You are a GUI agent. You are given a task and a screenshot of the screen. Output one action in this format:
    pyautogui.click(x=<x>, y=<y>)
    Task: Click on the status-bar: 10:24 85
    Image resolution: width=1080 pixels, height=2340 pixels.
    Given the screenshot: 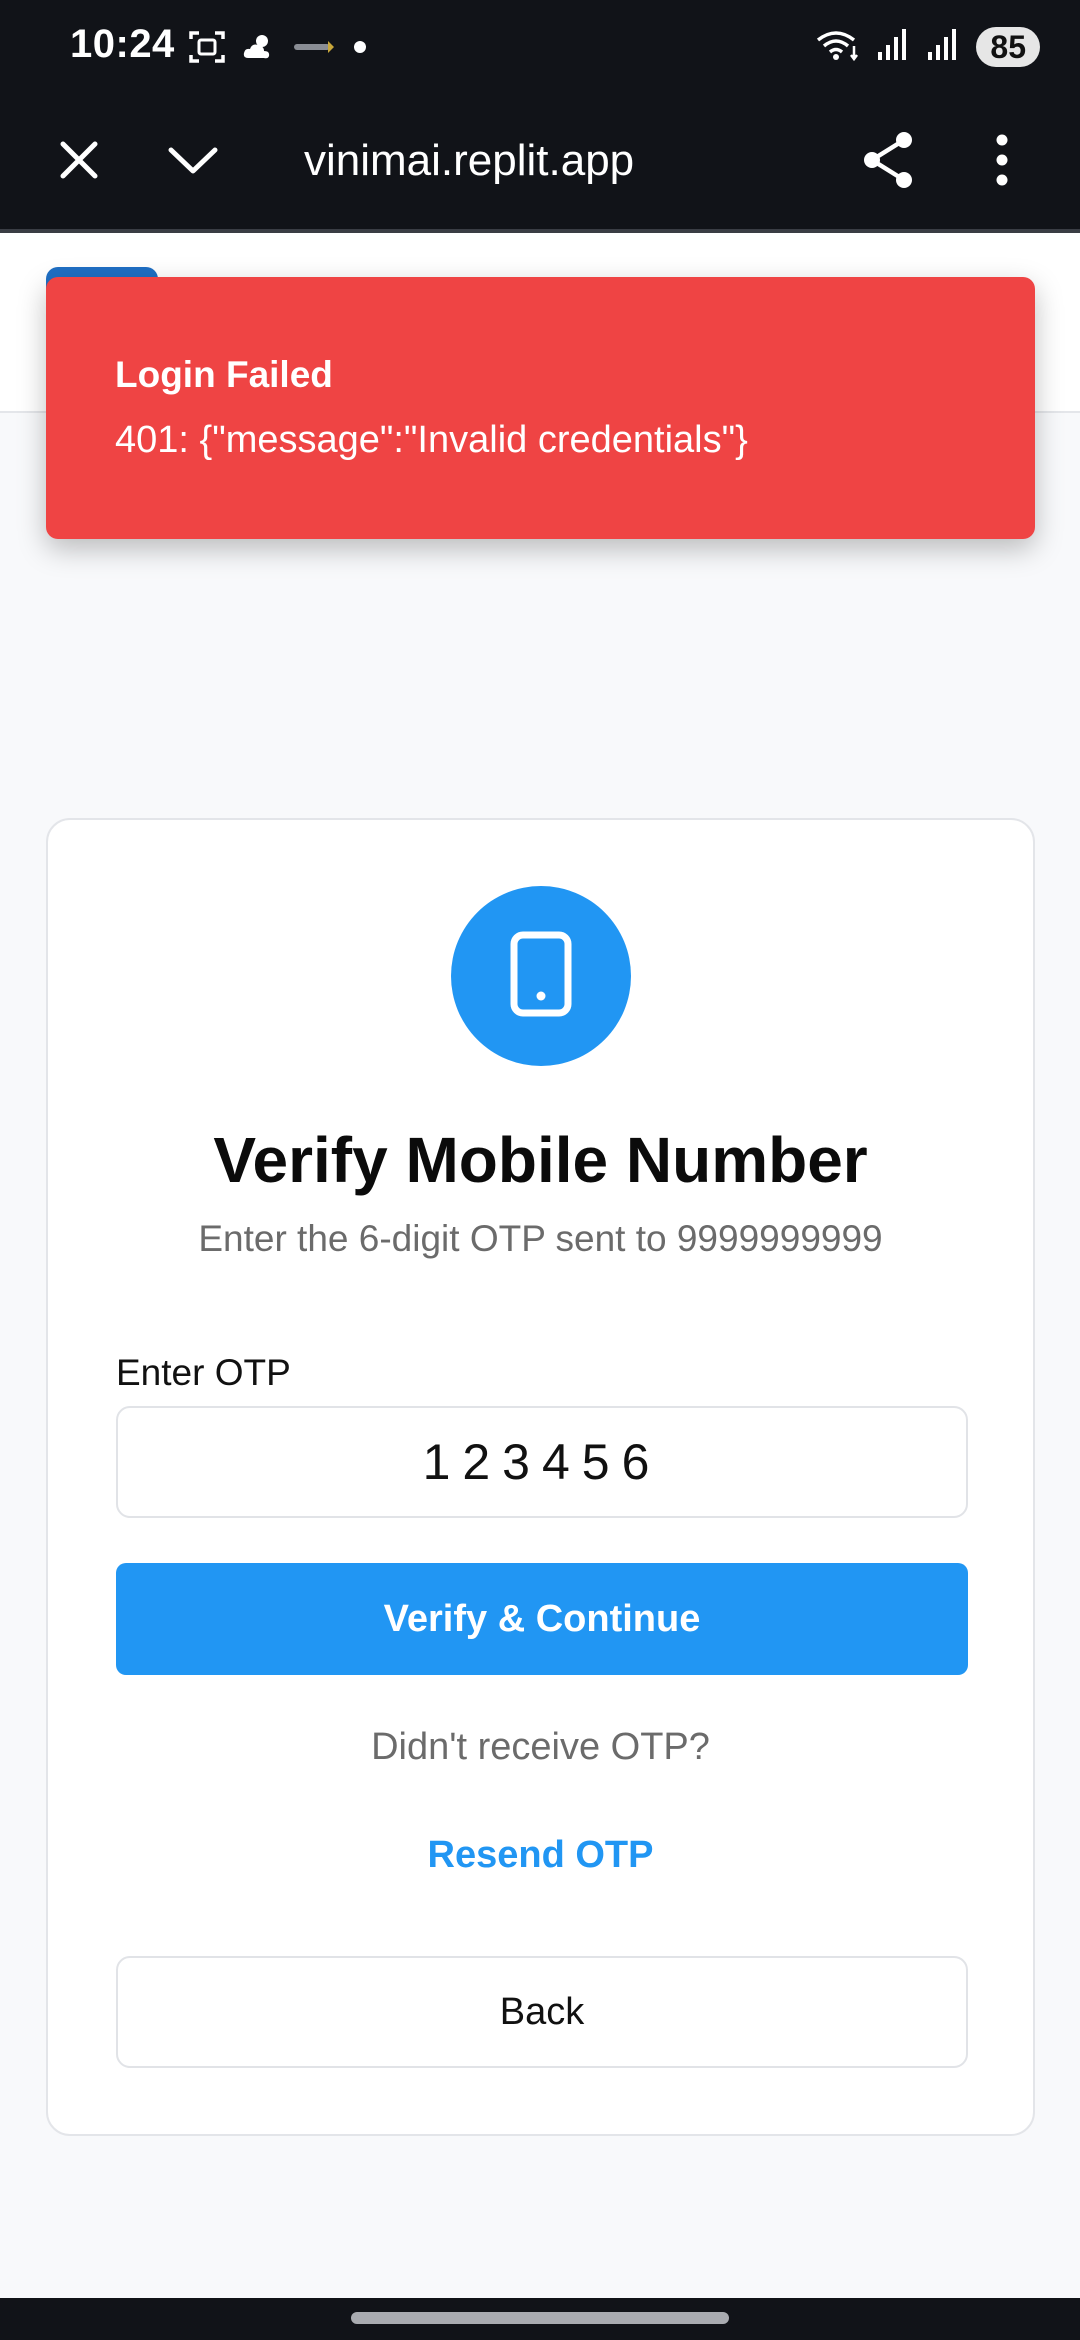 What is the action you would take?
    pyautogui.click(x=540, y=47)
    